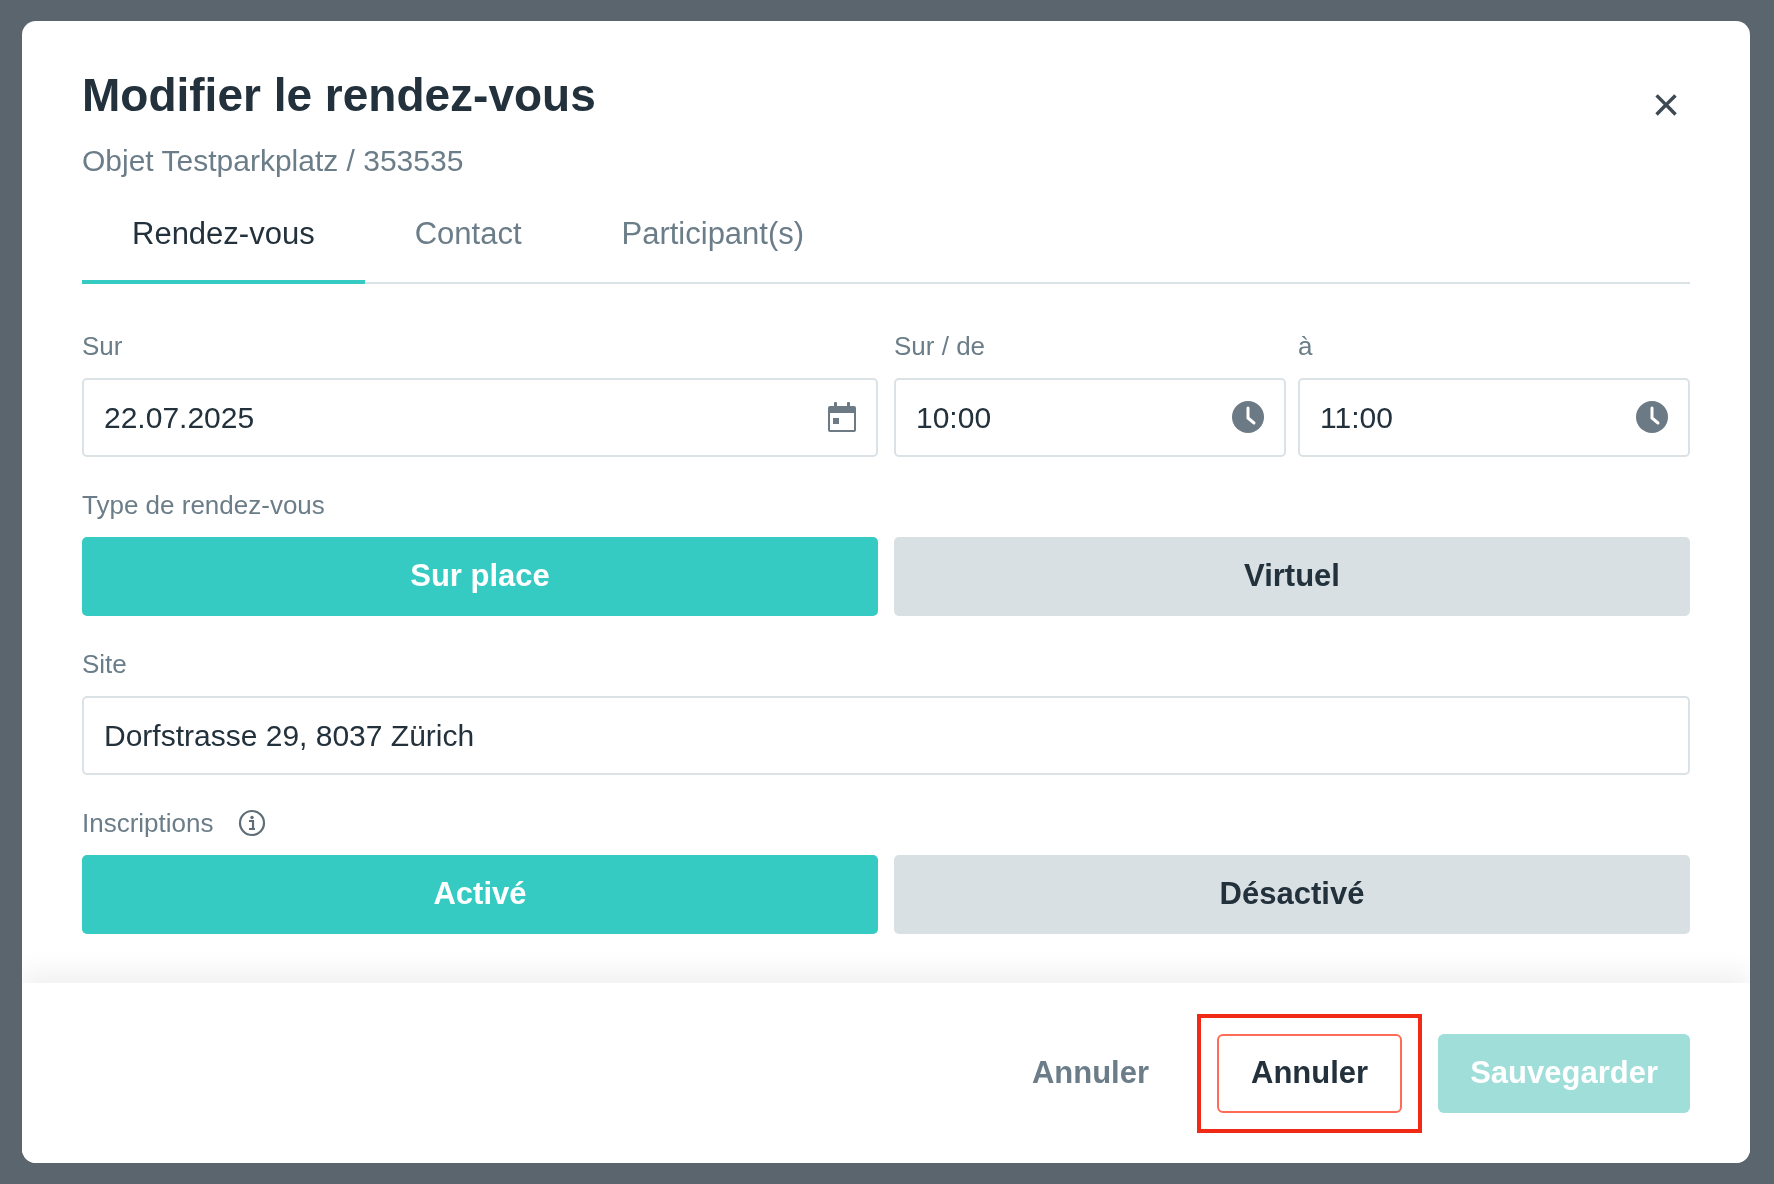  I want to click on field-label: Inscriptions, so click(148, 823).